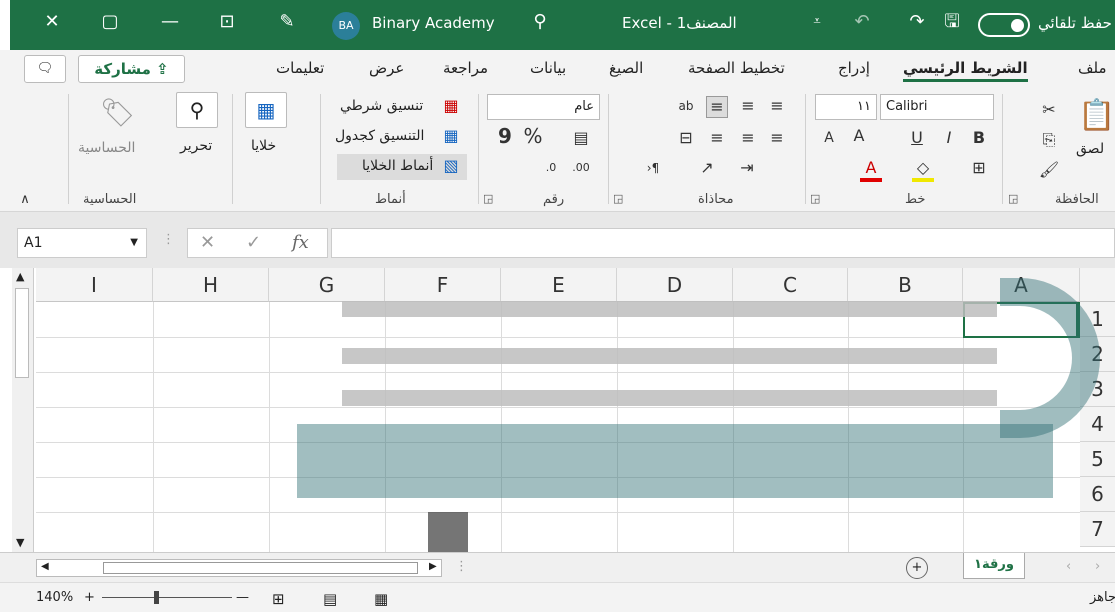 The image size is (1115, 612). Describe the element at coordinates (106, 148) in the screenshot. I see `sensitivity-label: الحساسية` at that location.